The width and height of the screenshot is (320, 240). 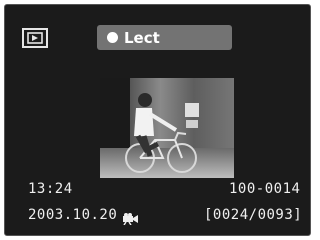 What do you see at coordinates (142, 37) in the screenshot?
I see `play-button-label: Lect` at bounding box center [142, 37].